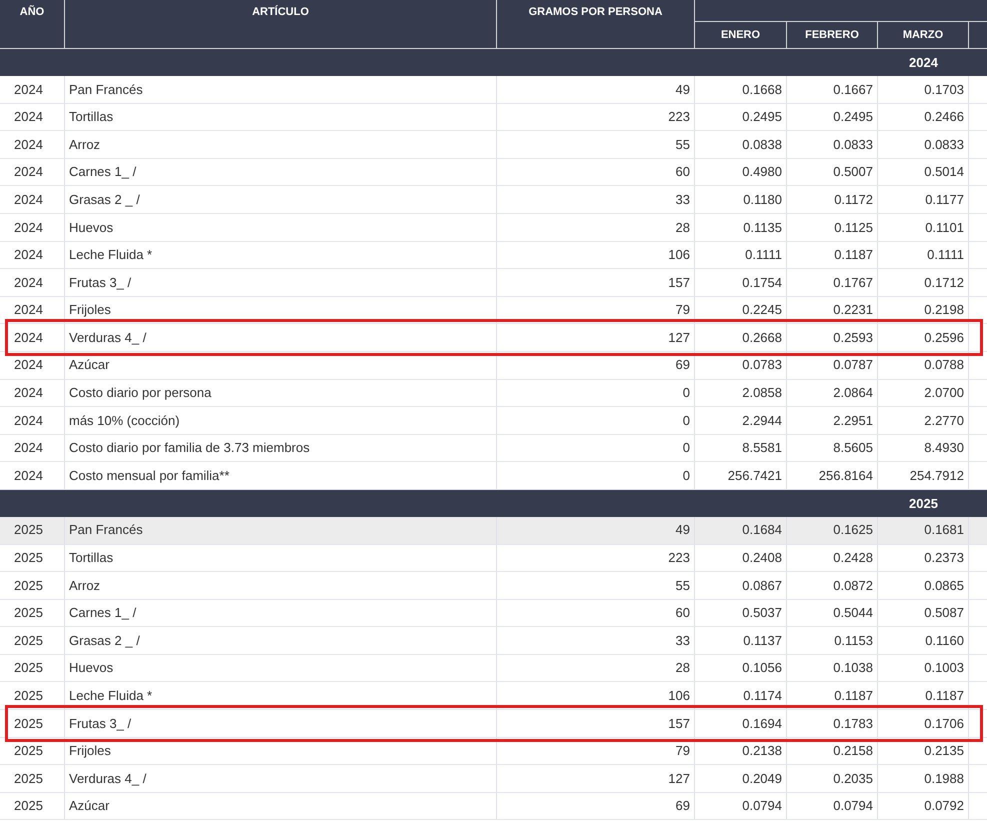  Describe the element at coordinates (853, 365) in the screenshot. I see `table-cell-text: 0.0787` at that location.